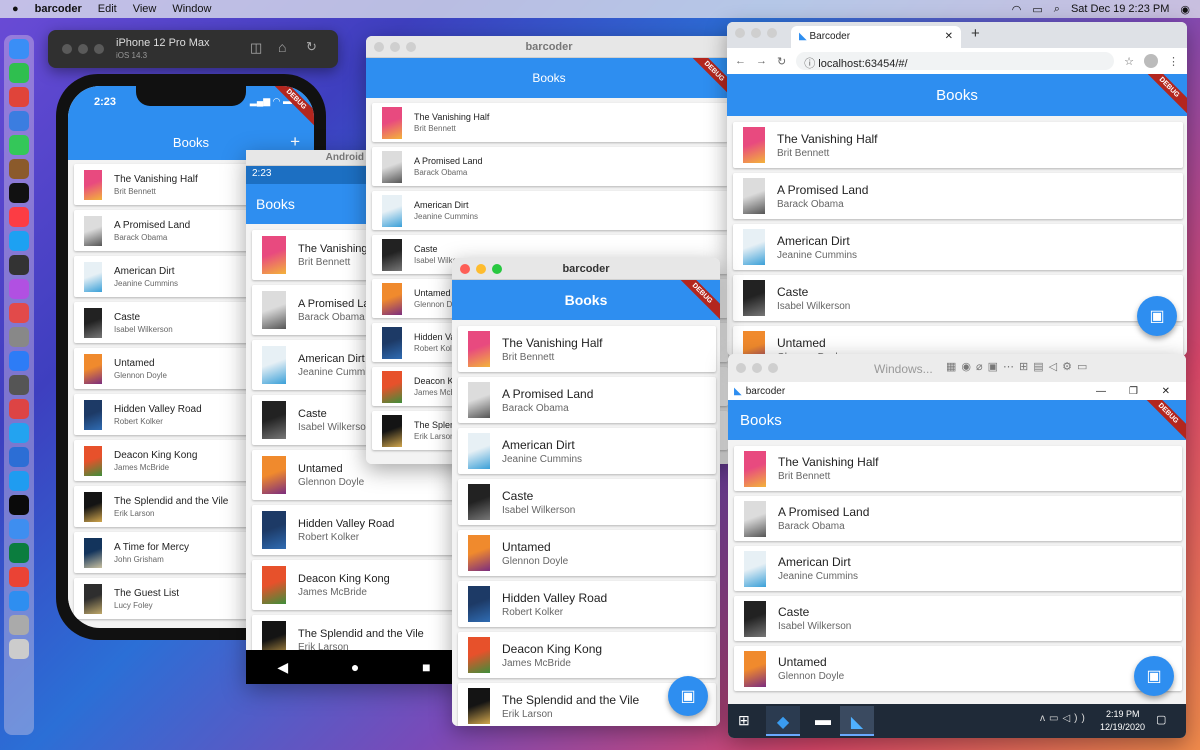  What do you see at coordinates (15, 9) in the screenshot?
I see `apple-icon: ●` at bounding box center [15, 9].